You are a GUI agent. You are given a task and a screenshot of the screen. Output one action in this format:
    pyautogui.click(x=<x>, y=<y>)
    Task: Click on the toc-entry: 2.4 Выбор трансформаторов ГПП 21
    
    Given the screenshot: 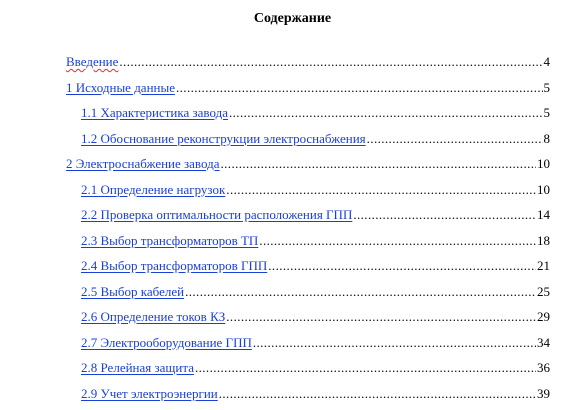 What is the action you would take?
    pyautogui.click(x=292, y=270)
    